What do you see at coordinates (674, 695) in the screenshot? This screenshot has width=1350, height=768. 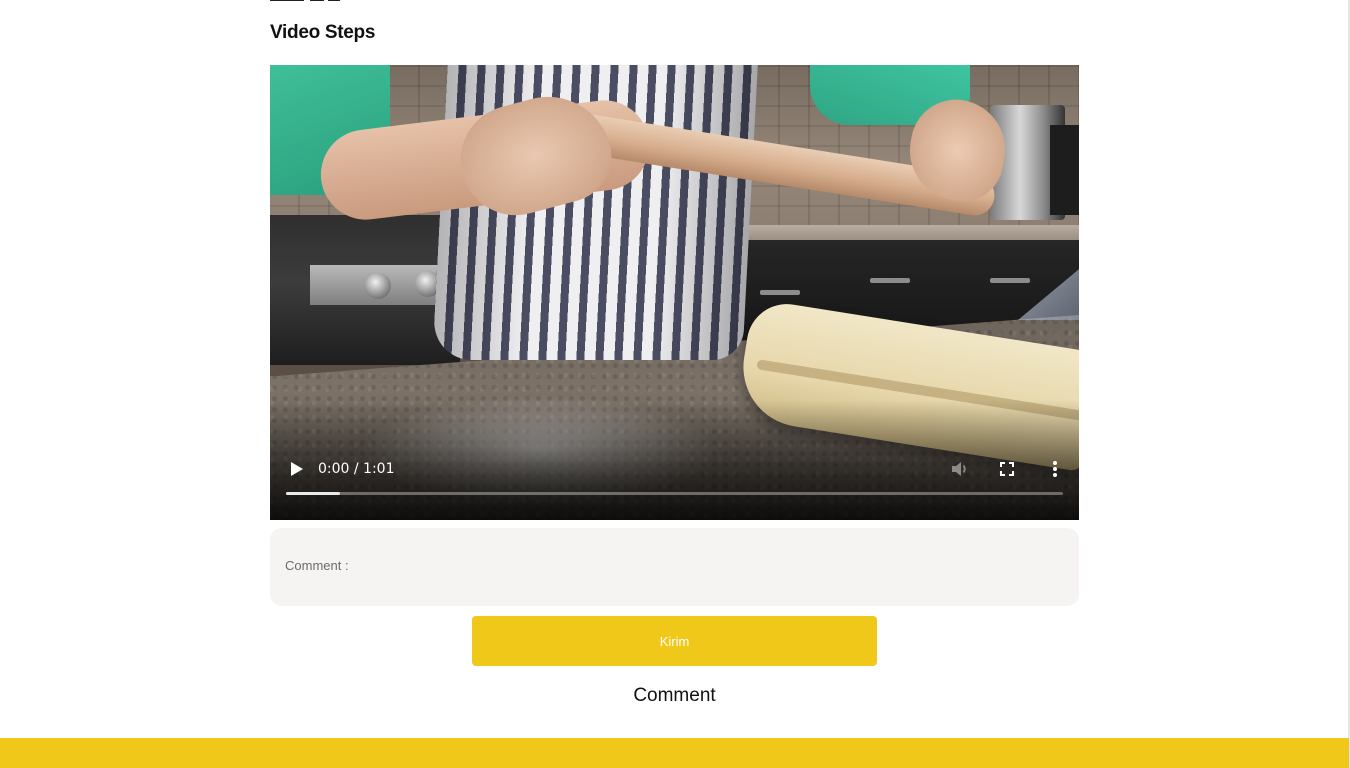 I see `comments-heading: Comment` at bounding box center [674, 695].